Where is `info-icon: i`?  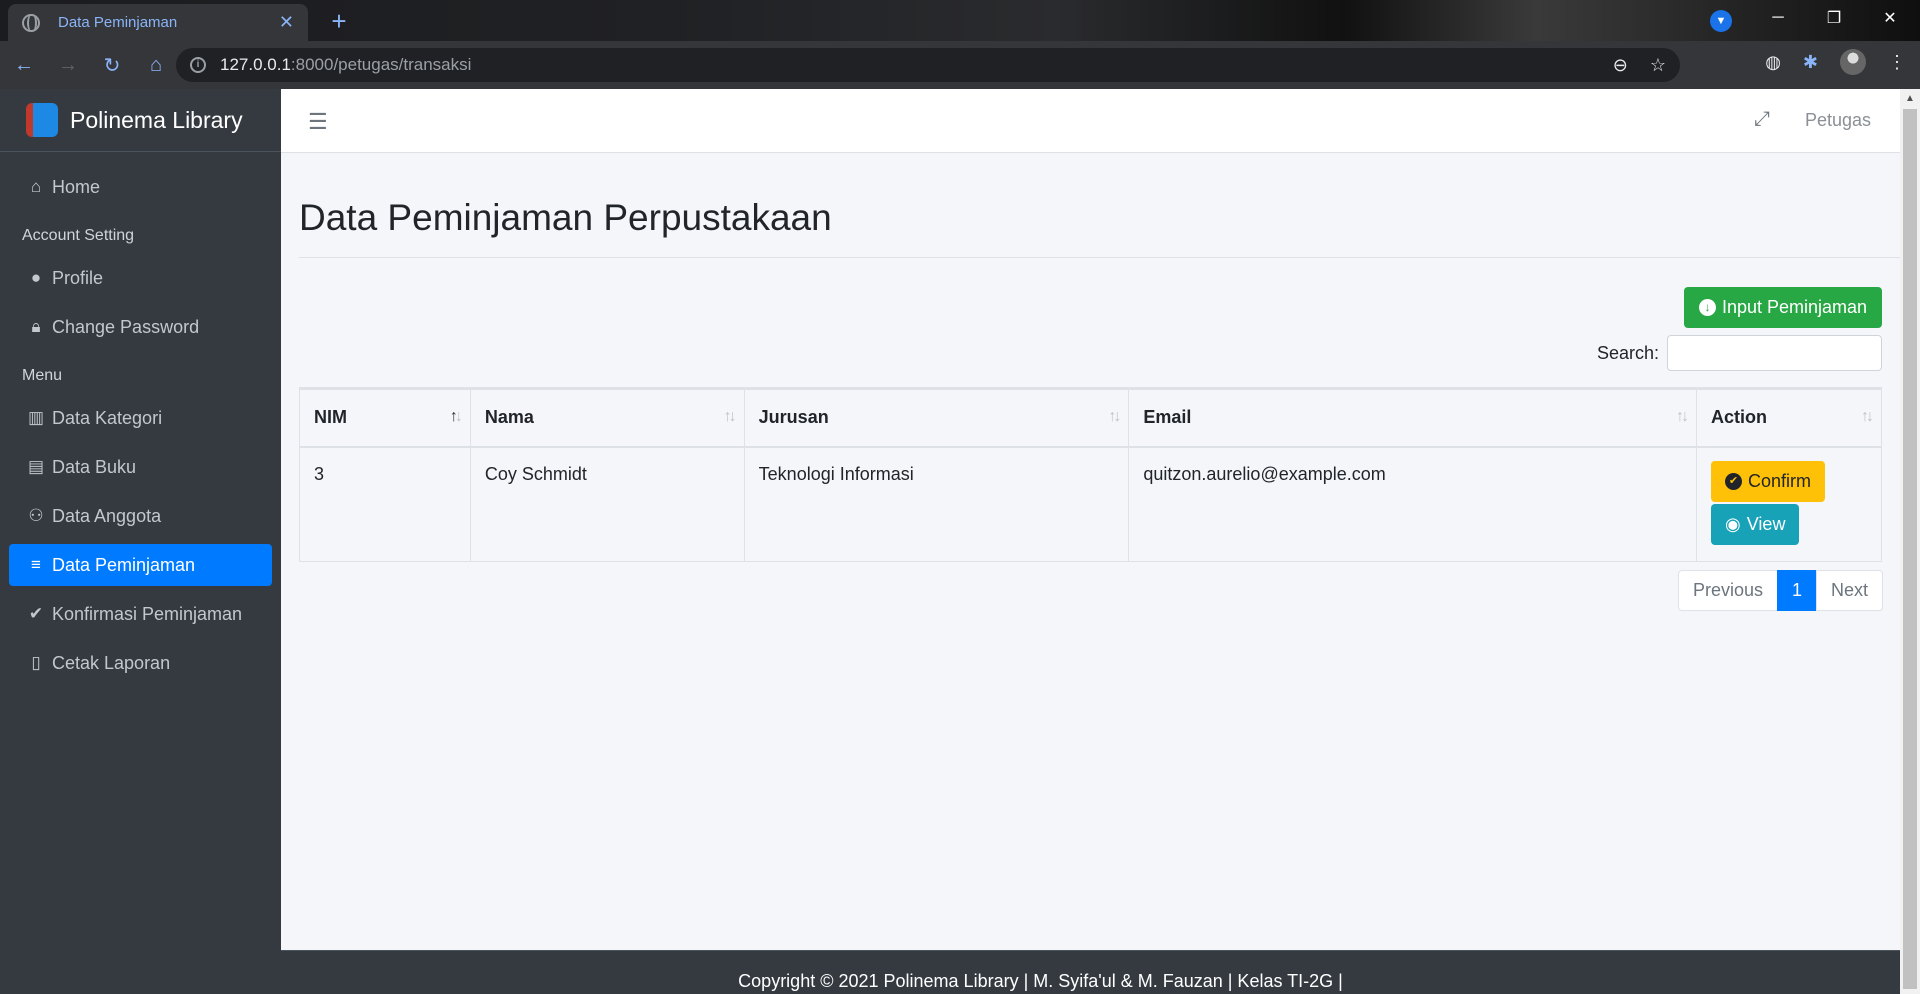 info-icon: i is located at coordinates (198, 65).